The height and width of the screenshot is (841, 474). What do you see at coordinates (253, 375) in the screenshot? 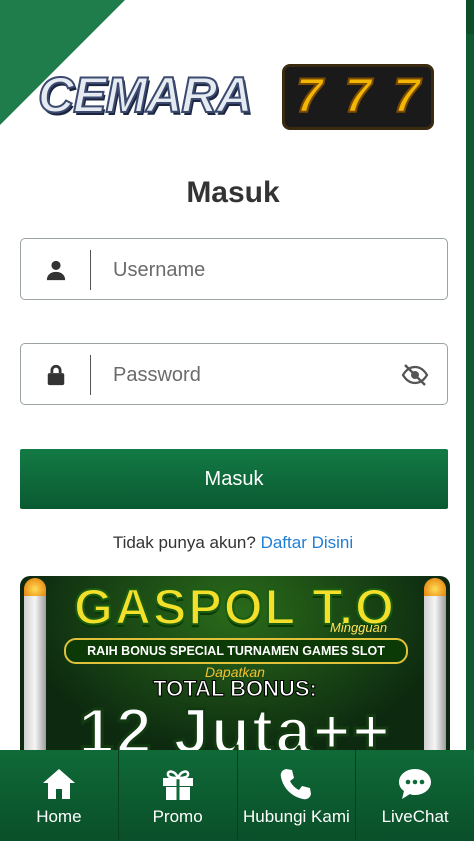
I see `password-input` at bounding box center [253, 375].